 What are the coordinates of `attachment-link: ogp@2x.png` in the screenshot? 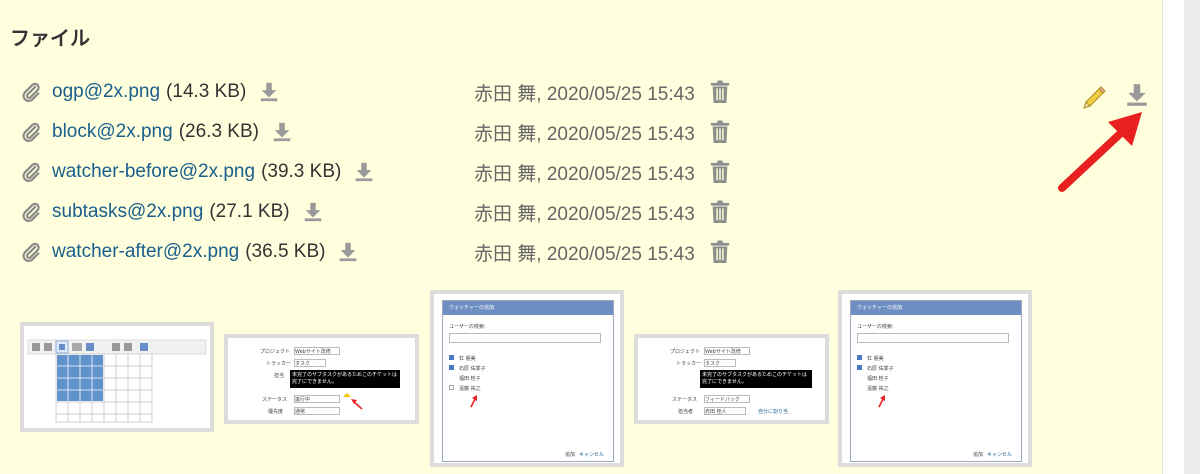 It's located at (106, 92).